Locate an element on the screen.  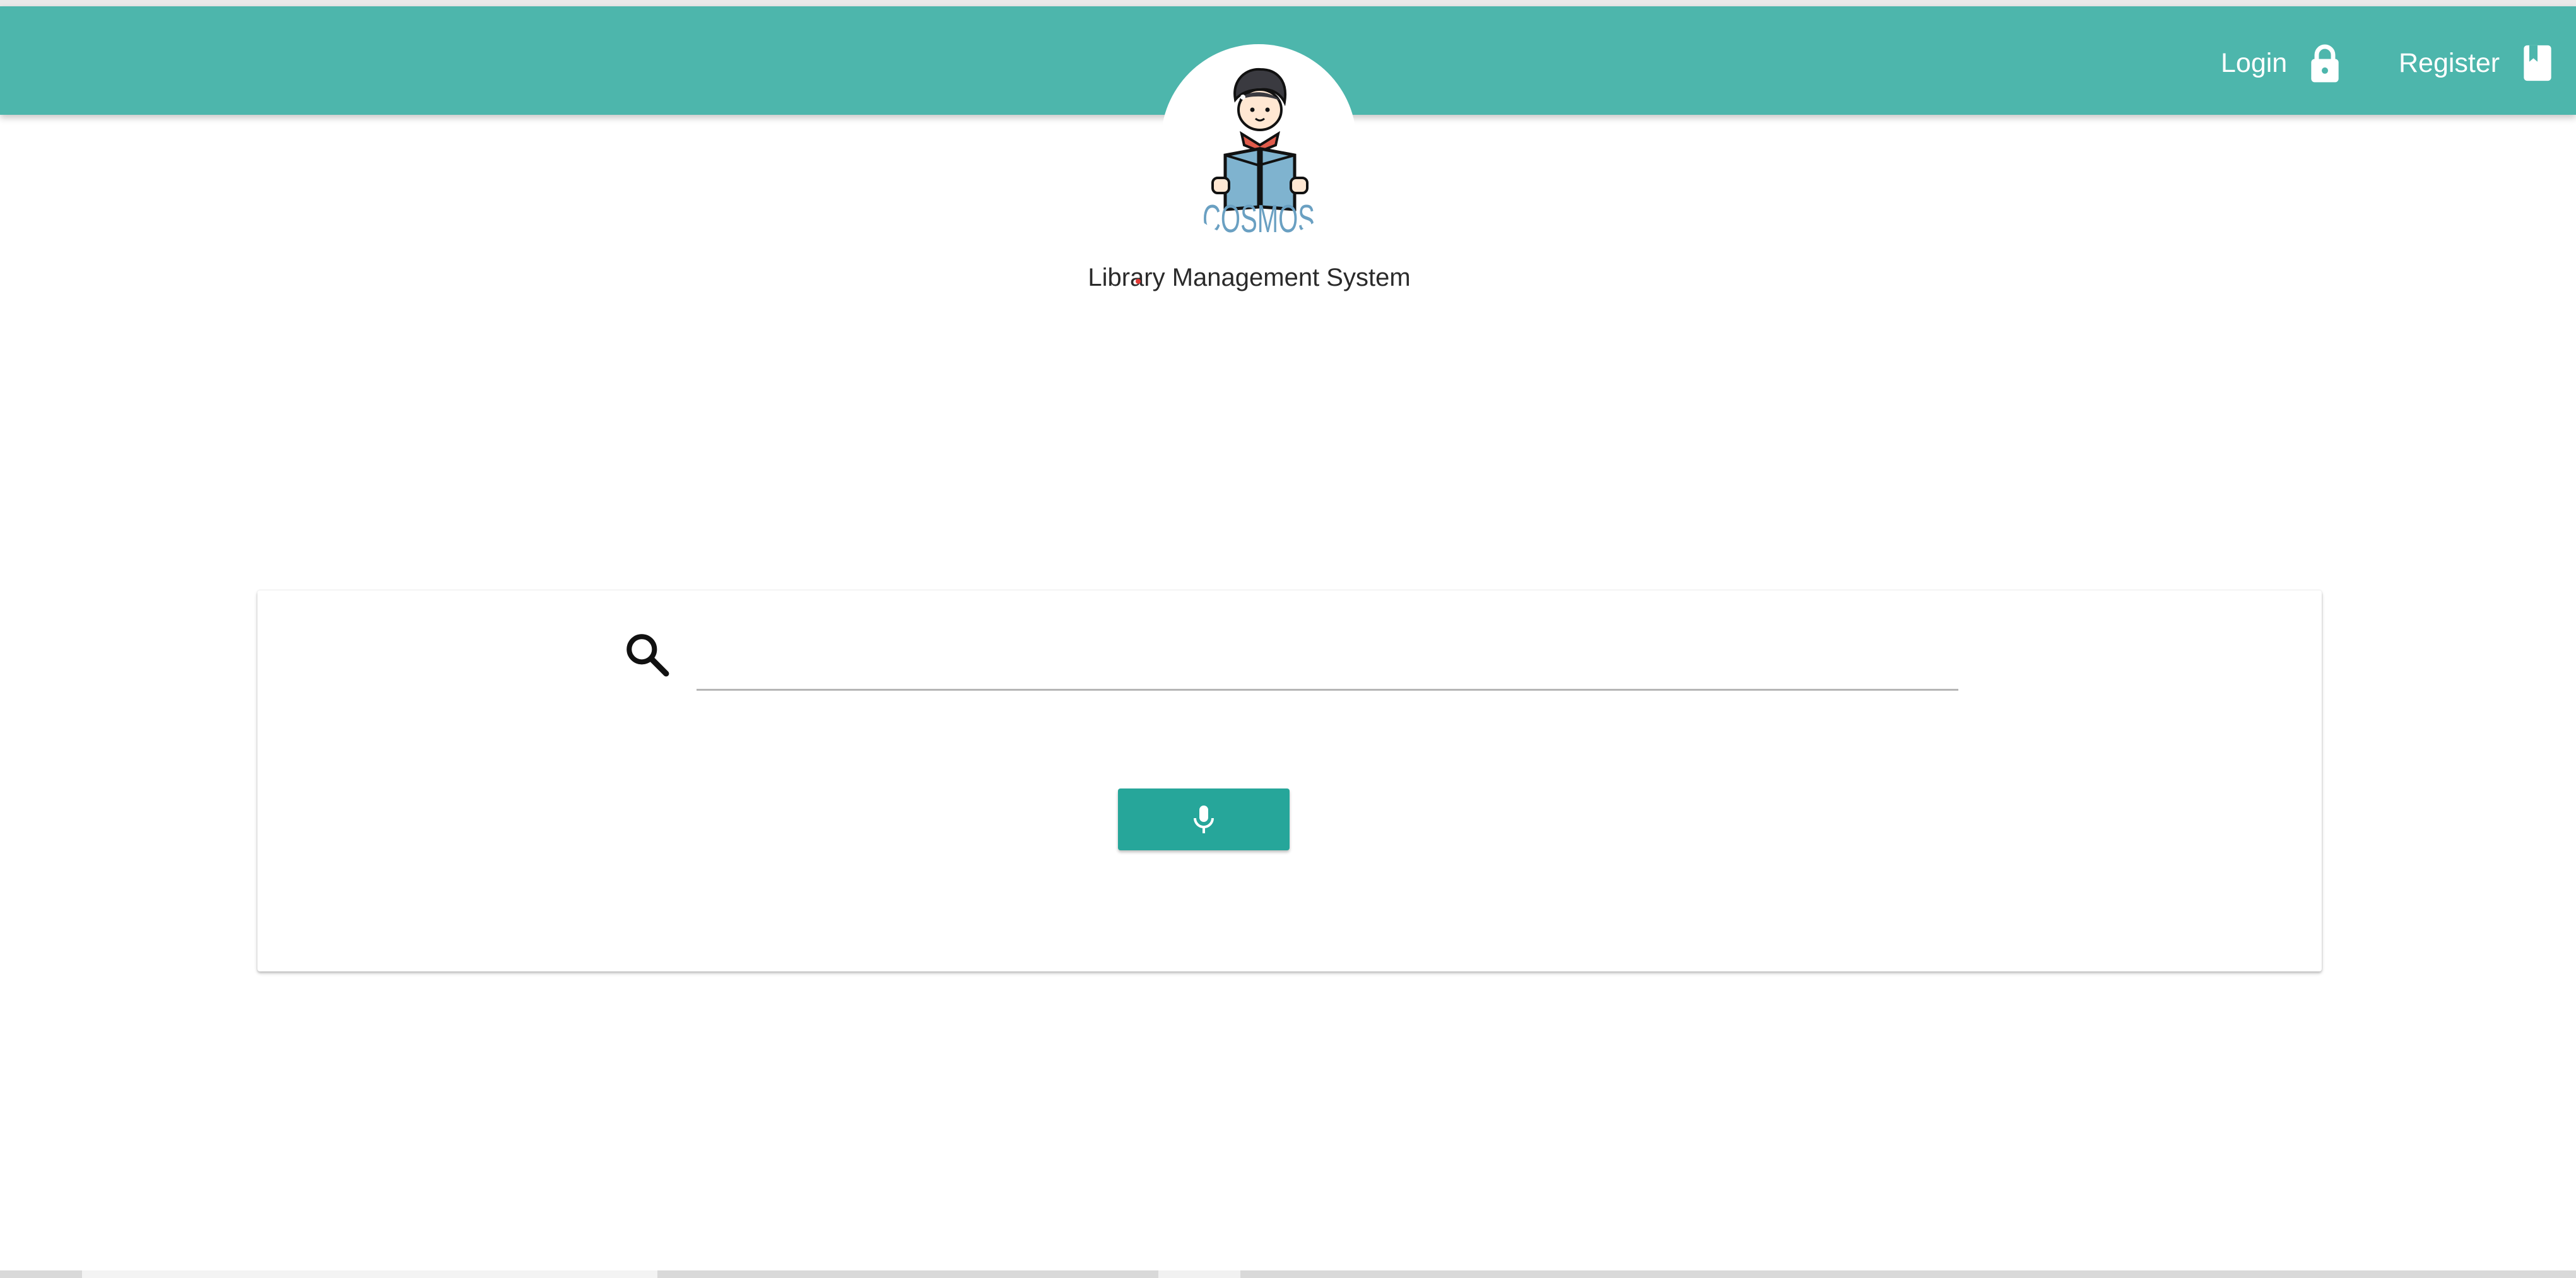
register-label: Register is located at coordinates (2449, 62).